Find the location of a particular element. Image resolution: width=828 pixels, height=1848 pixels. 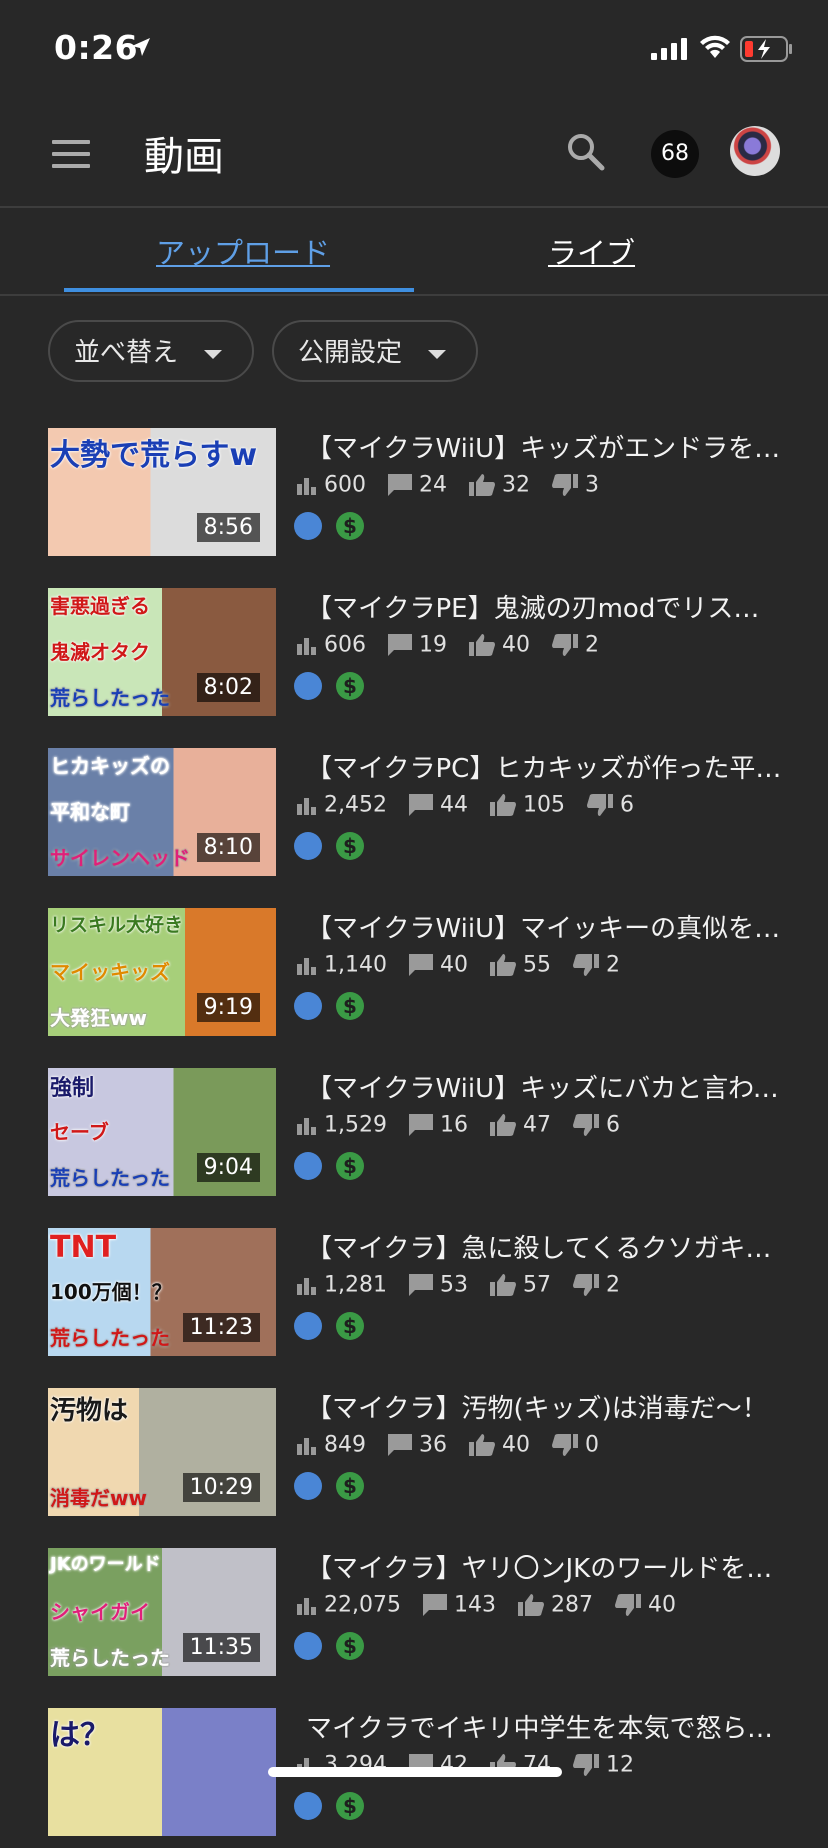

sort-button: 並べ替え is located at coordinates (151, 351).